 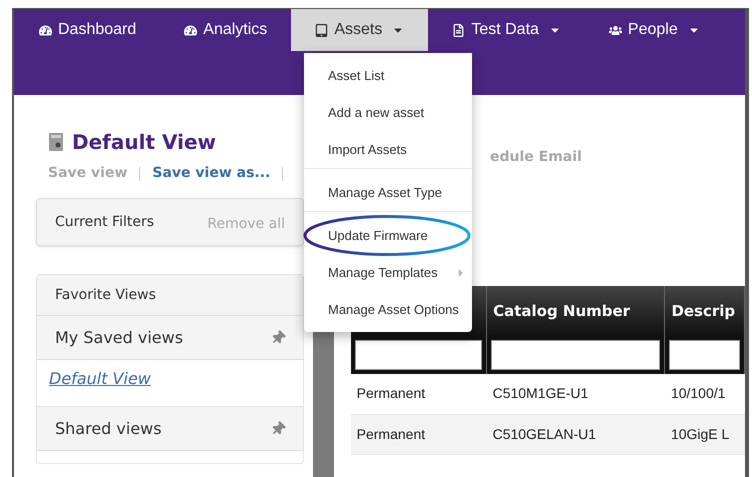 I want to click on menu-item: Manage Asset Type, so click(x=388, y=192).